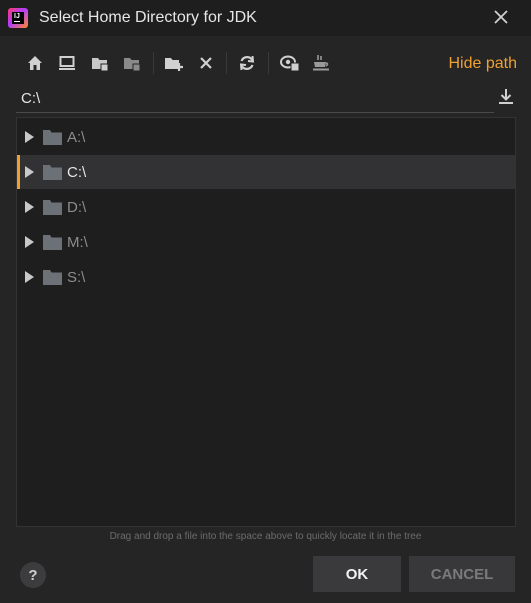 The width and height of the screenshot is (531, 603). I want to click on refresh-icon, so click(247, 63).